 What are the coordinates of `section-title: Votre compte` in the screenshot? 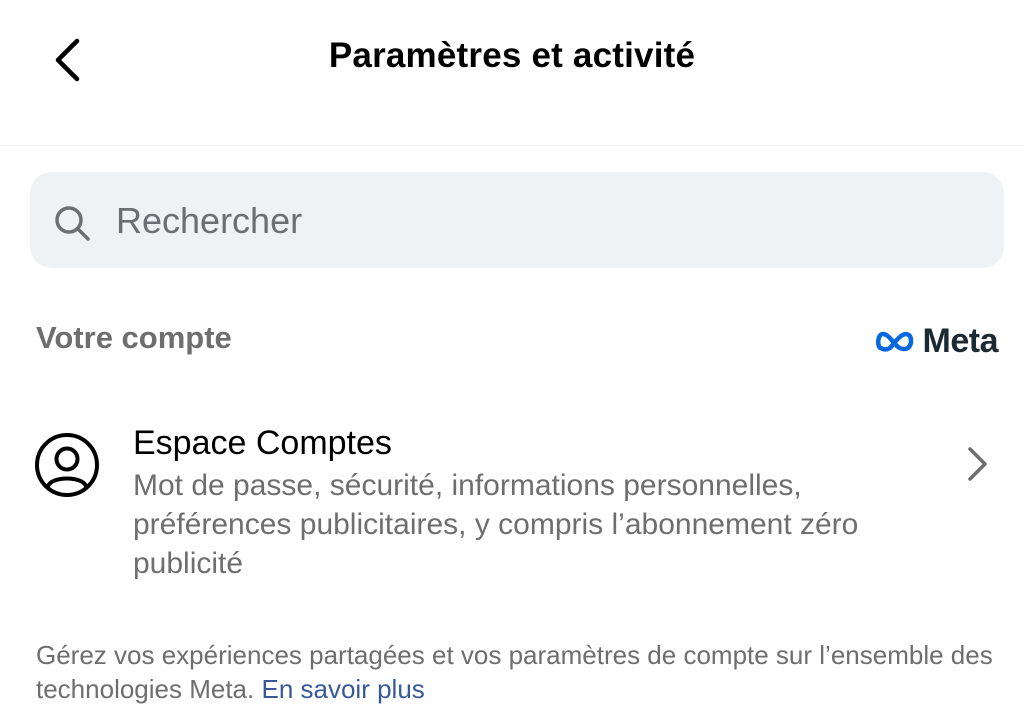 It's located at (134, 337).